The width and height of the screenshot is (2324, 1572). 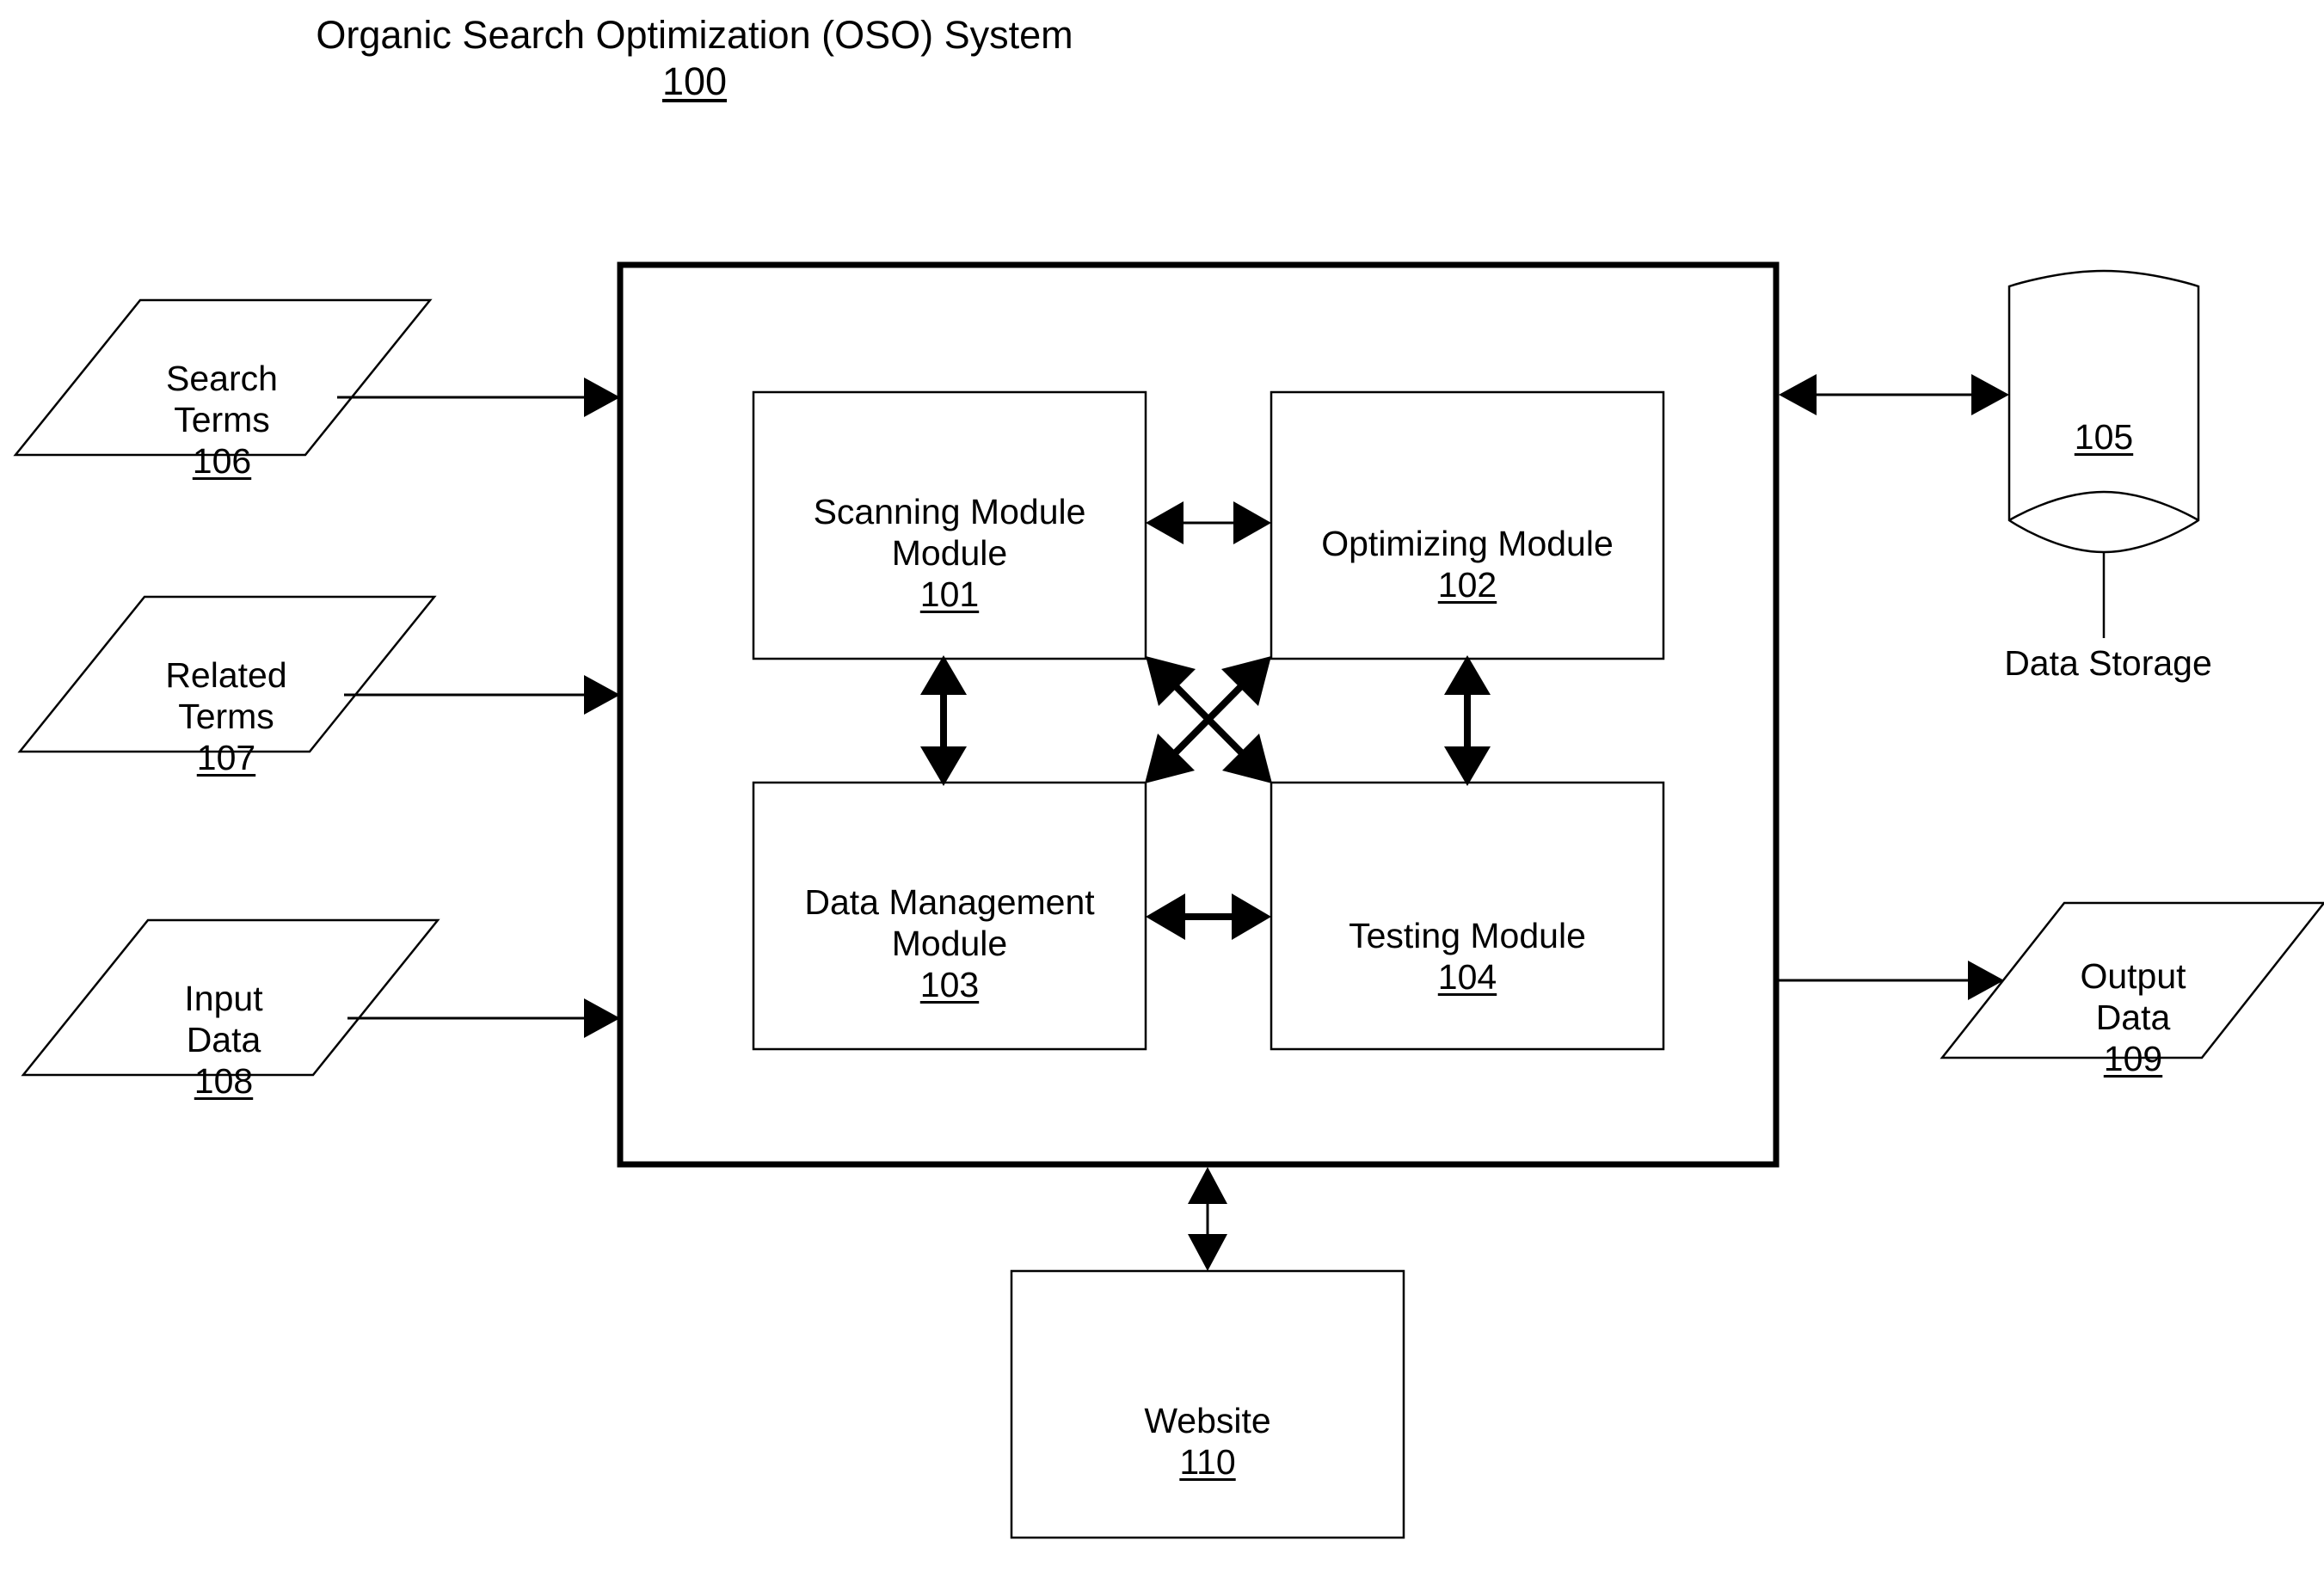 What do you see at coordinates (2103, 506) in the screenshot?
I see `data-storage-cylinder-base-ellipse` at bounding box center [2103, 506].